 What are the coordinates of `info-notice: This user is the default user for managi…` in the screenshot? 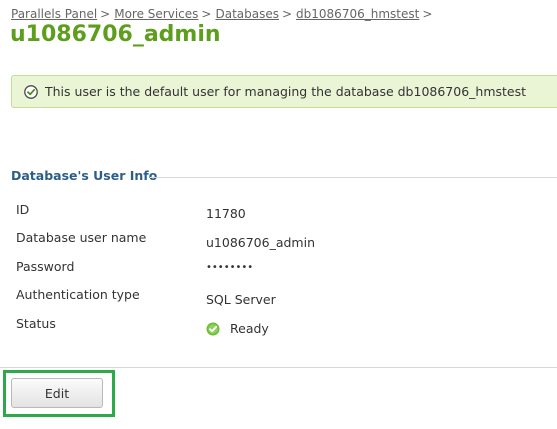 It's located at (284, 91).